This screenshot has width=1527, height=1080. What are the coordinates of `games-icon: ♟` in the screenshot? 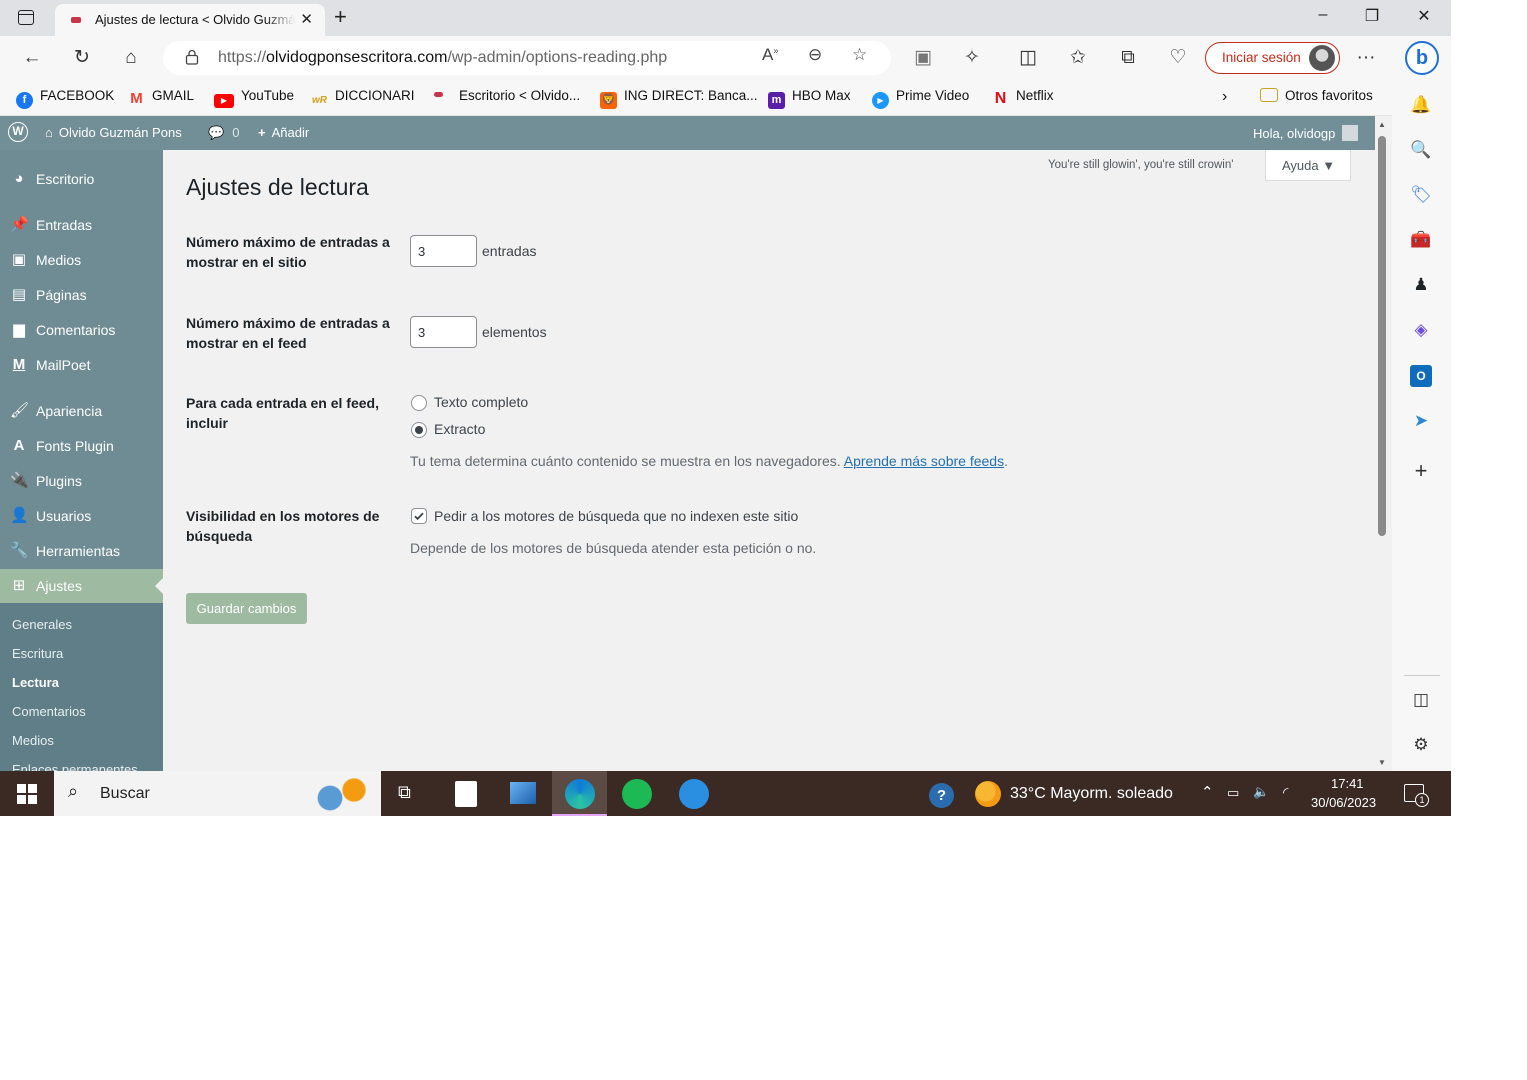 It's located at (1421, 285).